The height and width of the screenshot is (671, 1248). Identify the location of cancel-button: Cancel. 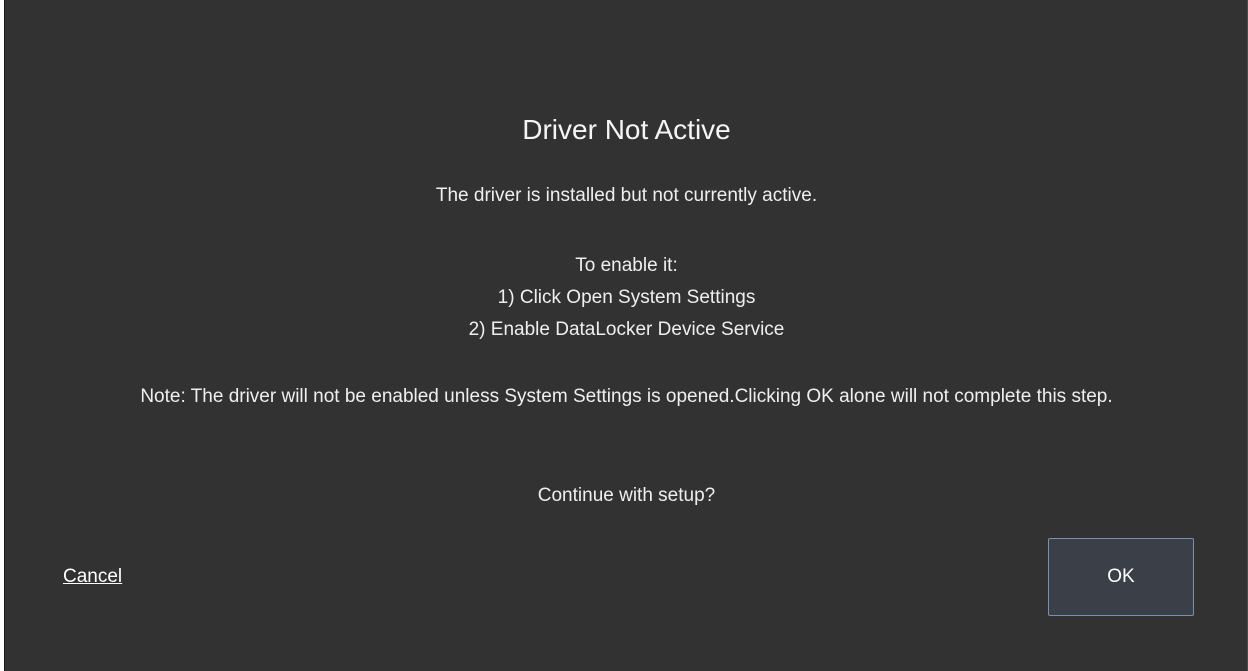
(92, 577).